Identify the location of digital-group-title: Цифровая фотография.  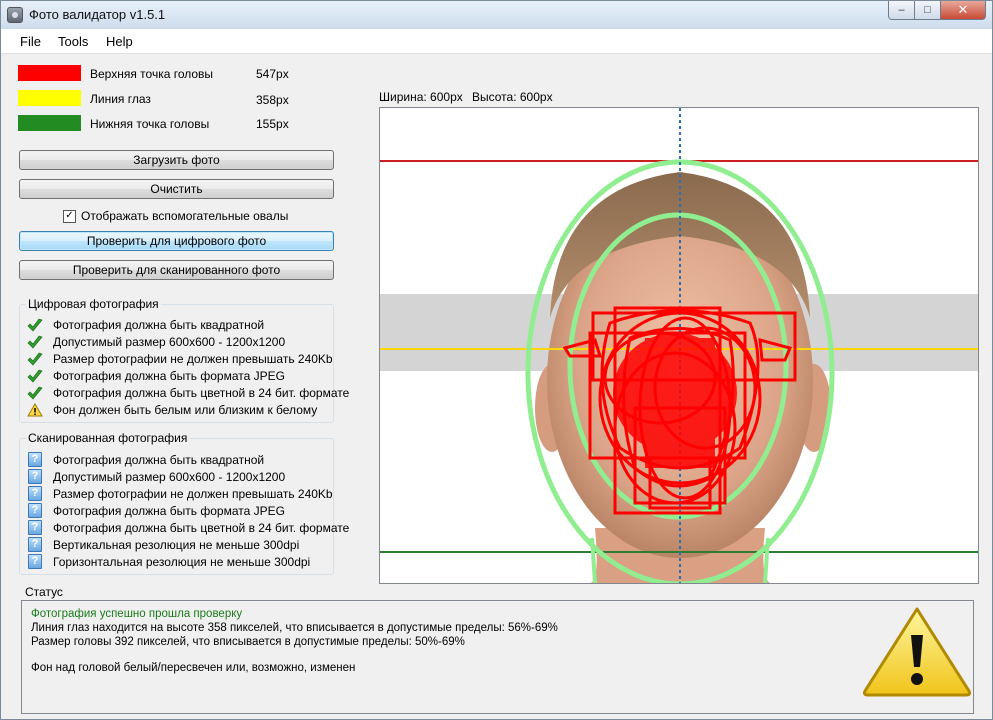
(93, 304).